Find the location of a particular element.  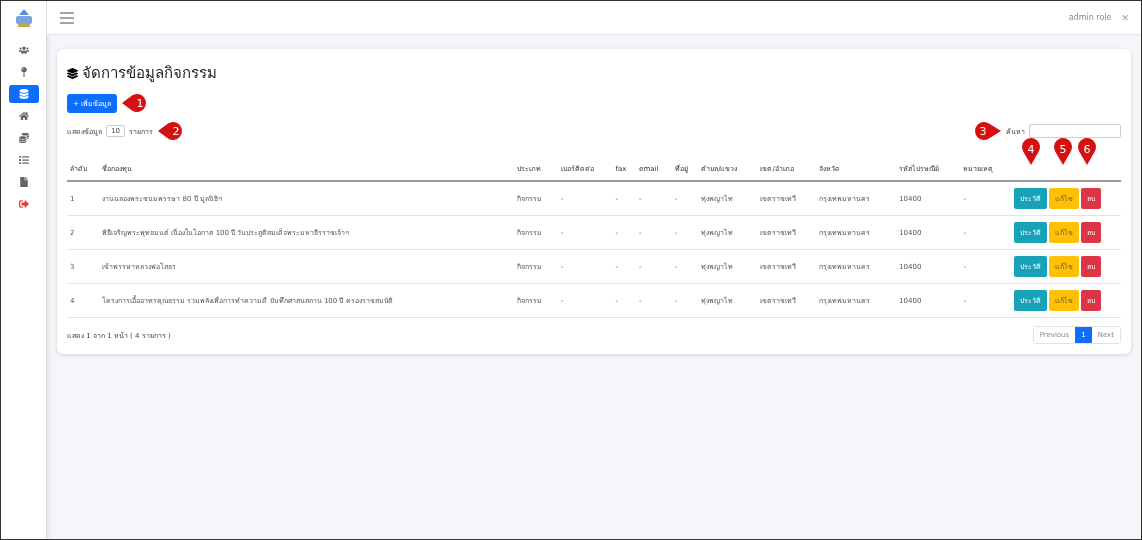

callout-marker: 5 is located at coordinates (1063, 152).